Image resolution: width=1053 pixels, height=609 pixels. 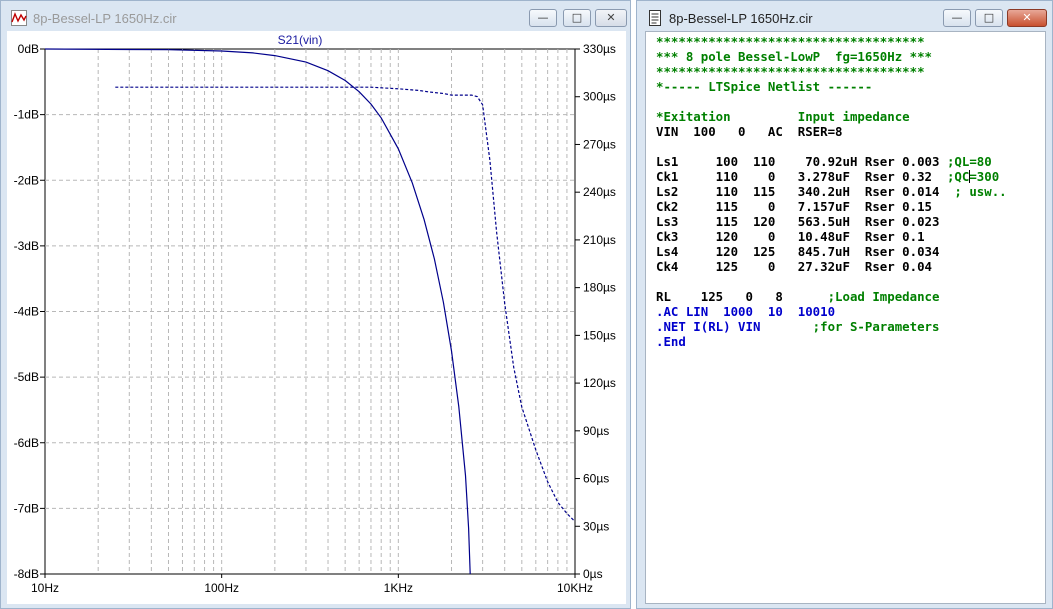 I want to click on netlist-line: VIN 100 0 AC RSER=8, so click(x=831, y=131).